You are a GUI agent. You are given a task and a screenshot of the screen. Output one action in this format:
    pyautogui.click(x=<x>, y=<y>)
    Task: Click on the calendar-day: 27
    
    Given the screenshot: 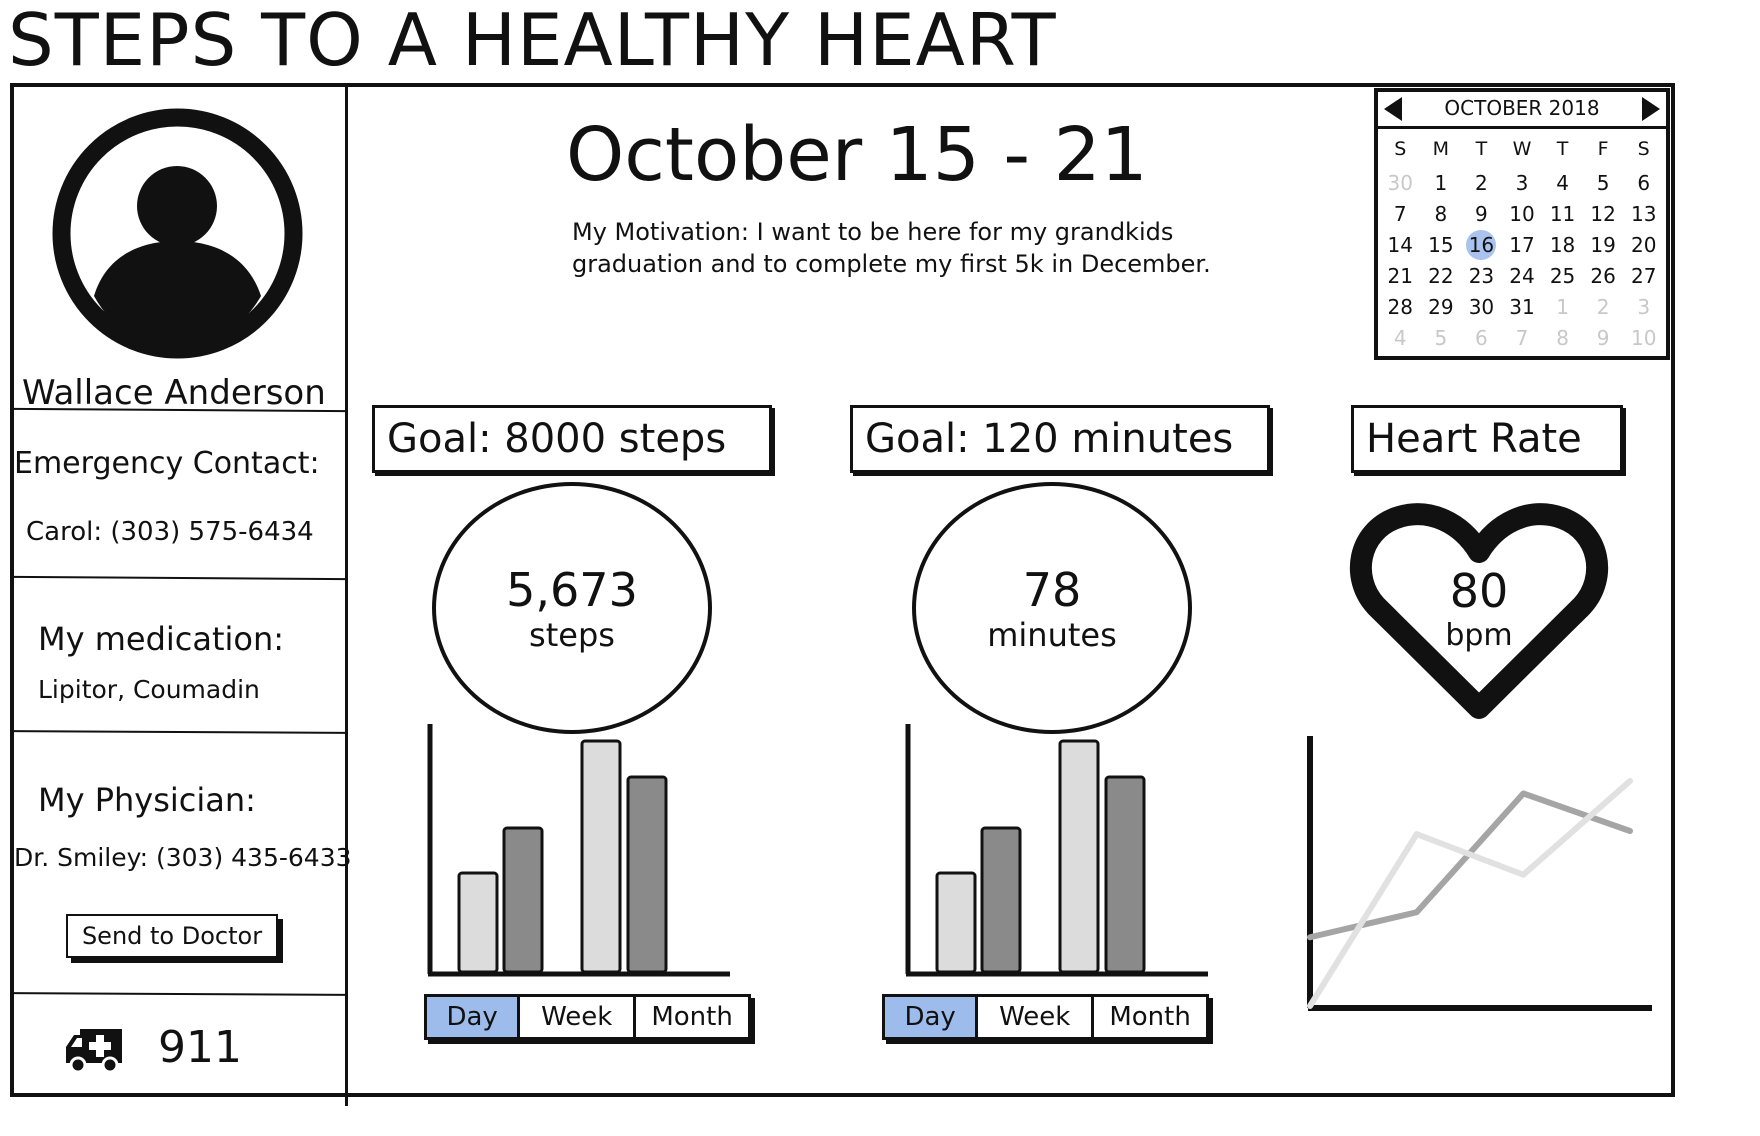 What is the action you would take?
    pyautogui.click(x=1643, y=276)
    